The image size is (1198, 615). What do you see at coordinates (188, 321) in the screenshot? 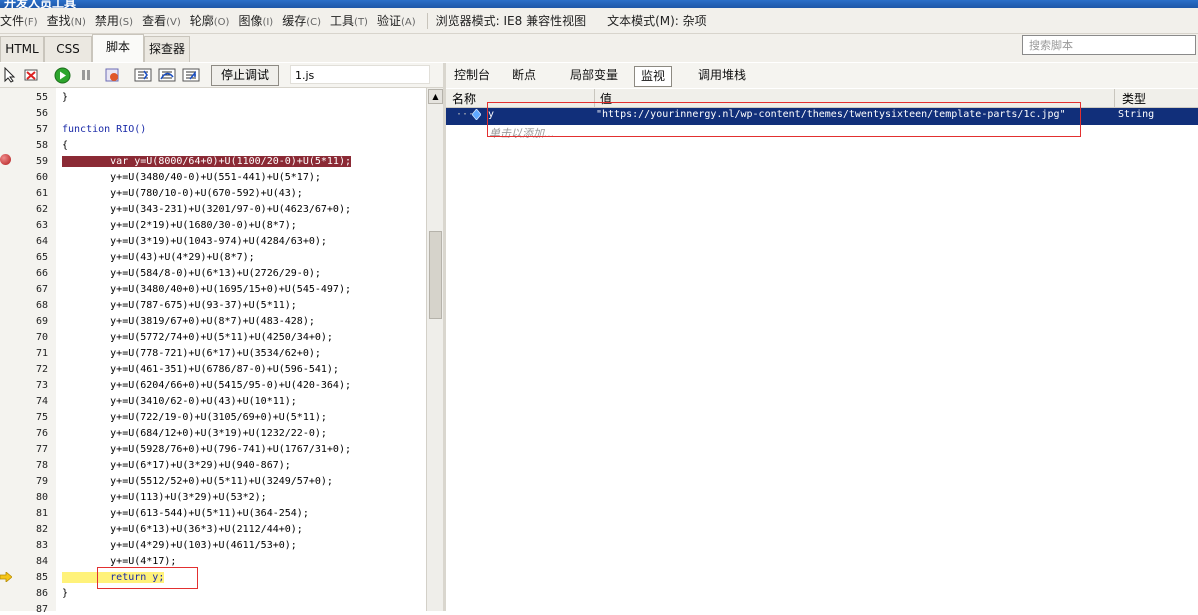
I see `code-line: y+=U(3819/67+0)+U(8*7)+U(483-428);` at bounding box center [188, 321].